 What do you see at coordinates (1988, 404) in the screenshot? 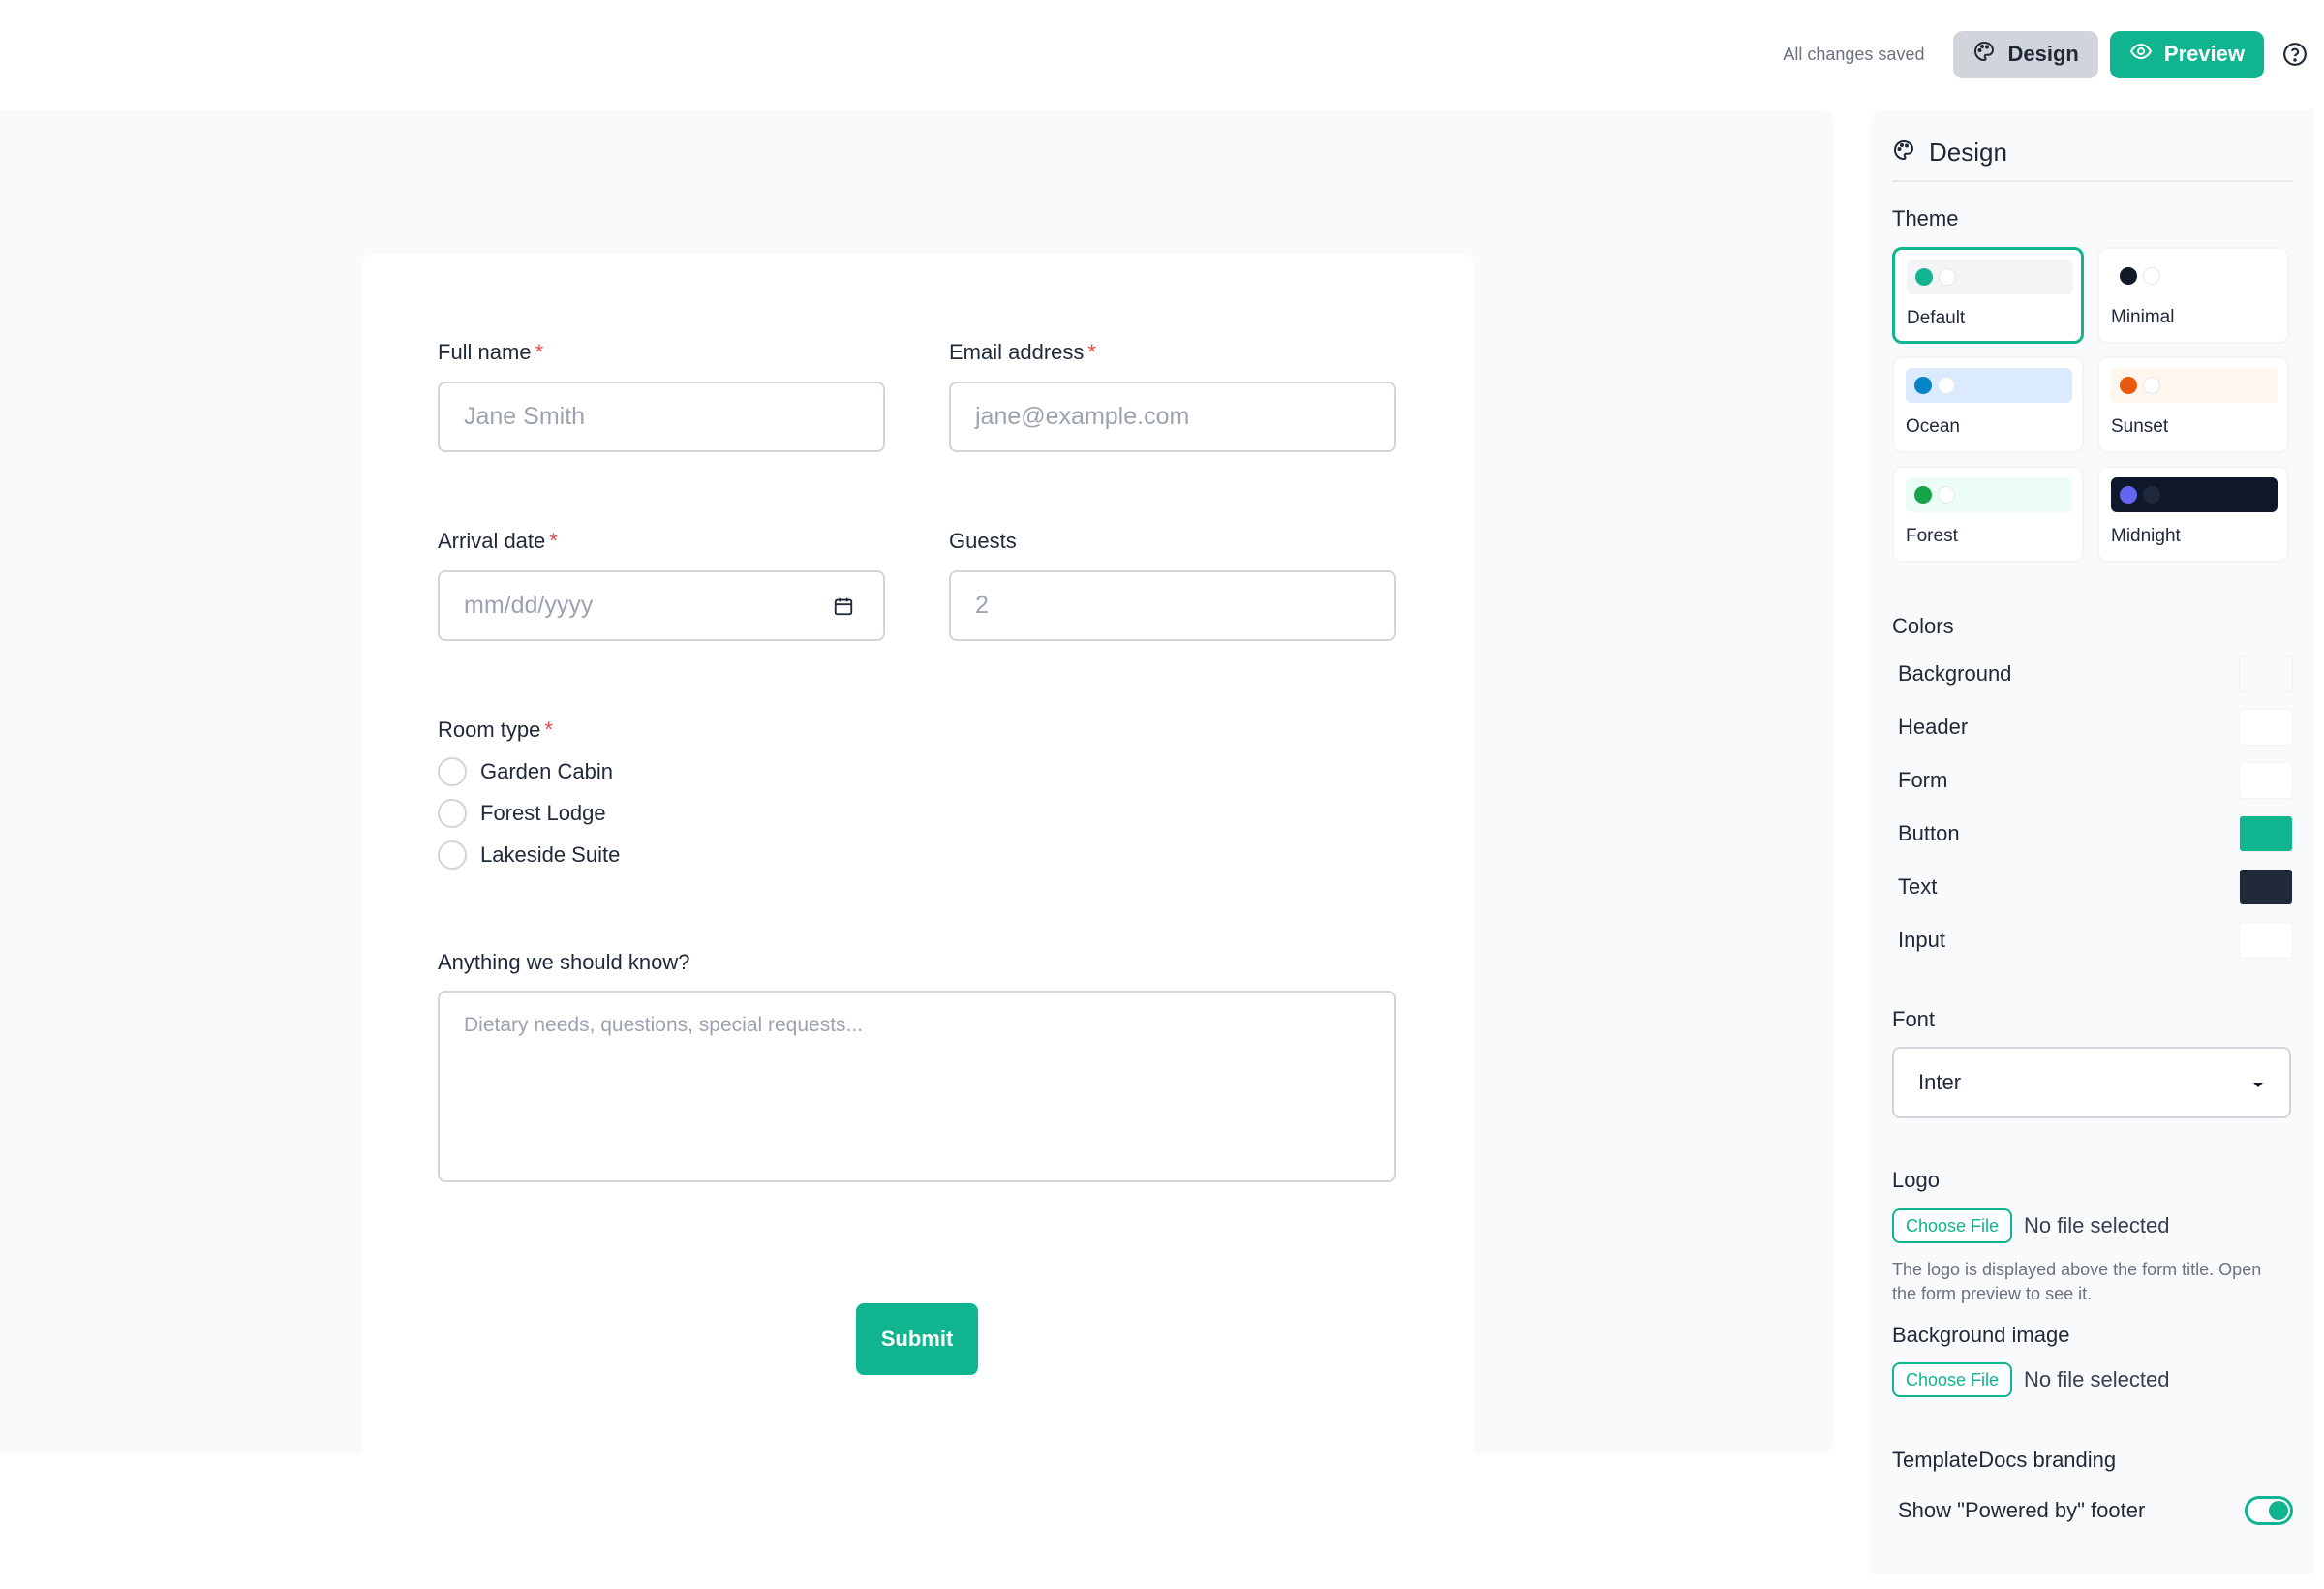
I see `theme-card-ocean: Ocean` at bounding box center [1988, 404].